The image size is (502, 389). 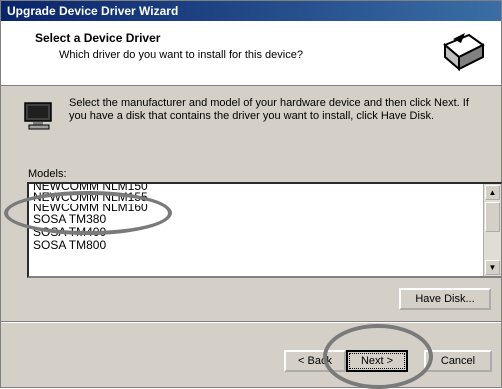 I want to click on window-title: Upgrade Device Driver Wizard, so click(x=93, y=11).